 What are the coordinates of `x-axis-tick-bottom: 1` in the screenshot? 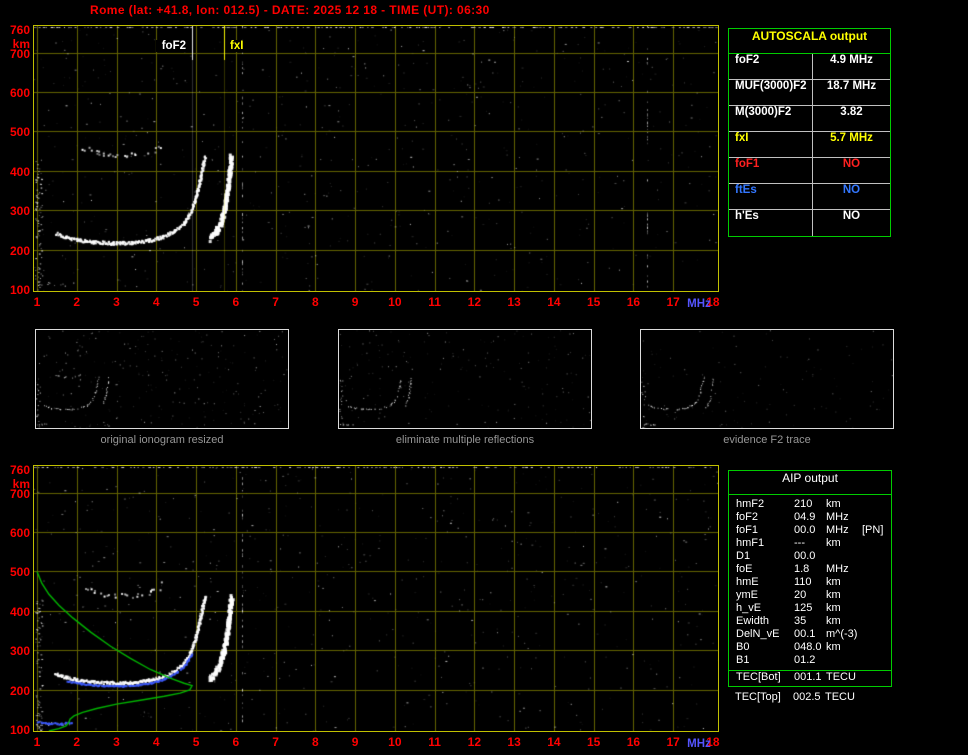 It's located at (37, 742).